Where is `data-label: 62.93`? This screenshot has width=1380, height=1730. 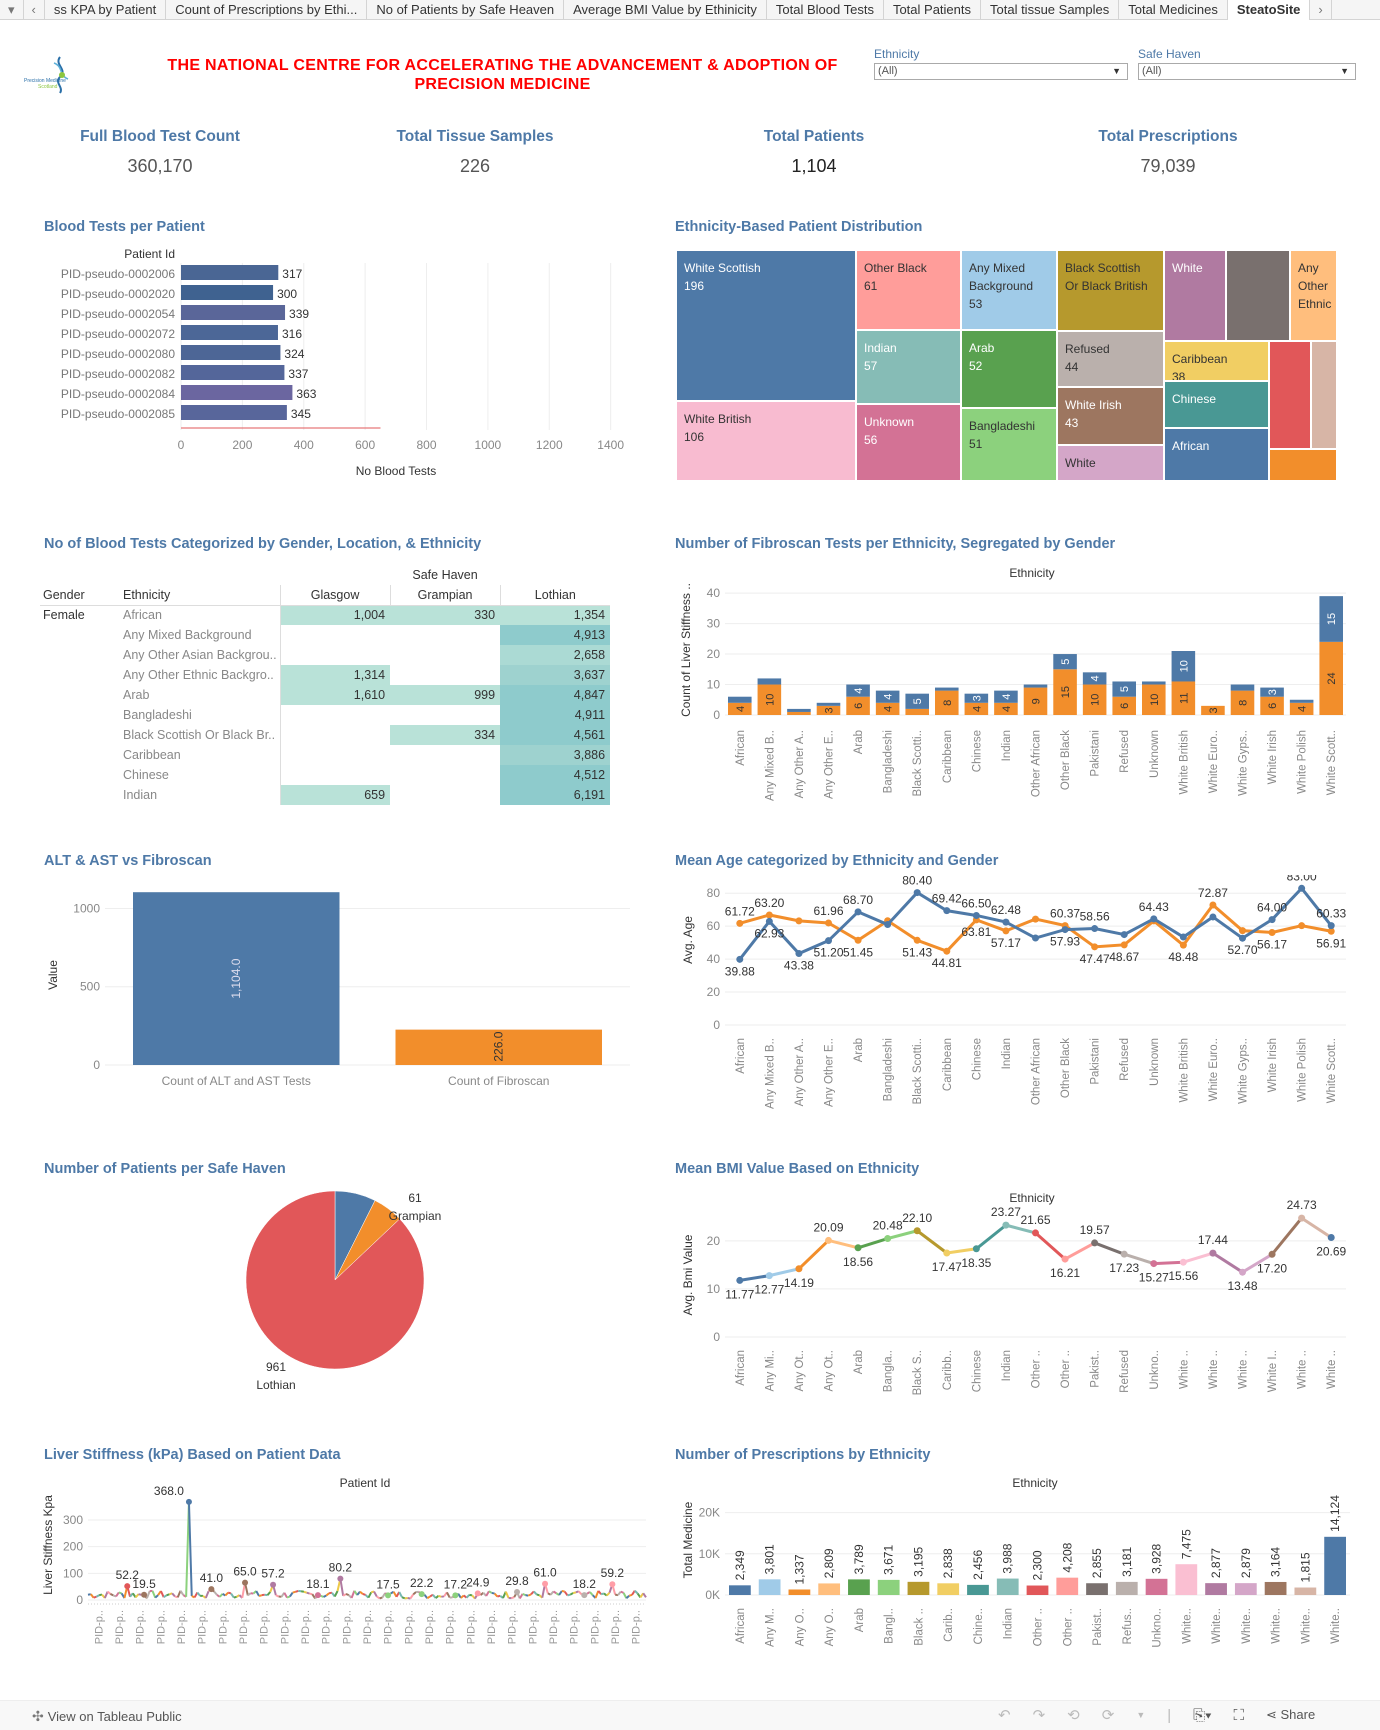 data-label: 62.93 is located at coordinates (769, 933).